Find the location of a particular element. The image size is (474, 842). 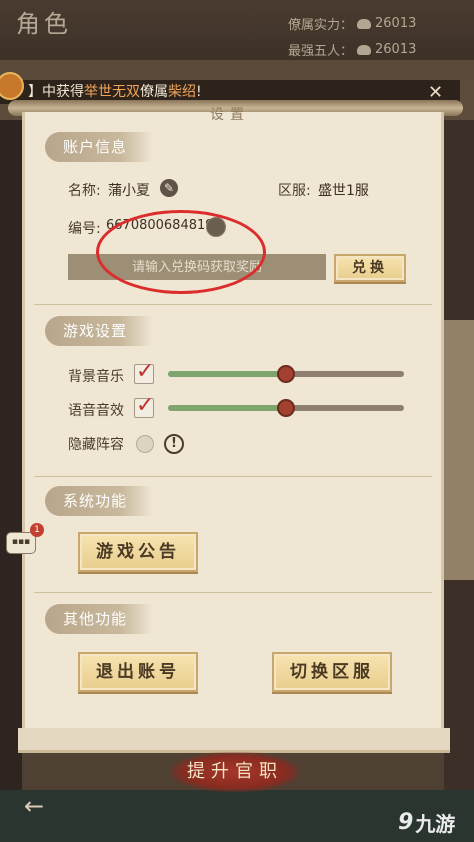

switch-server-button: 切换区服 is located at coordinates (332, 672).